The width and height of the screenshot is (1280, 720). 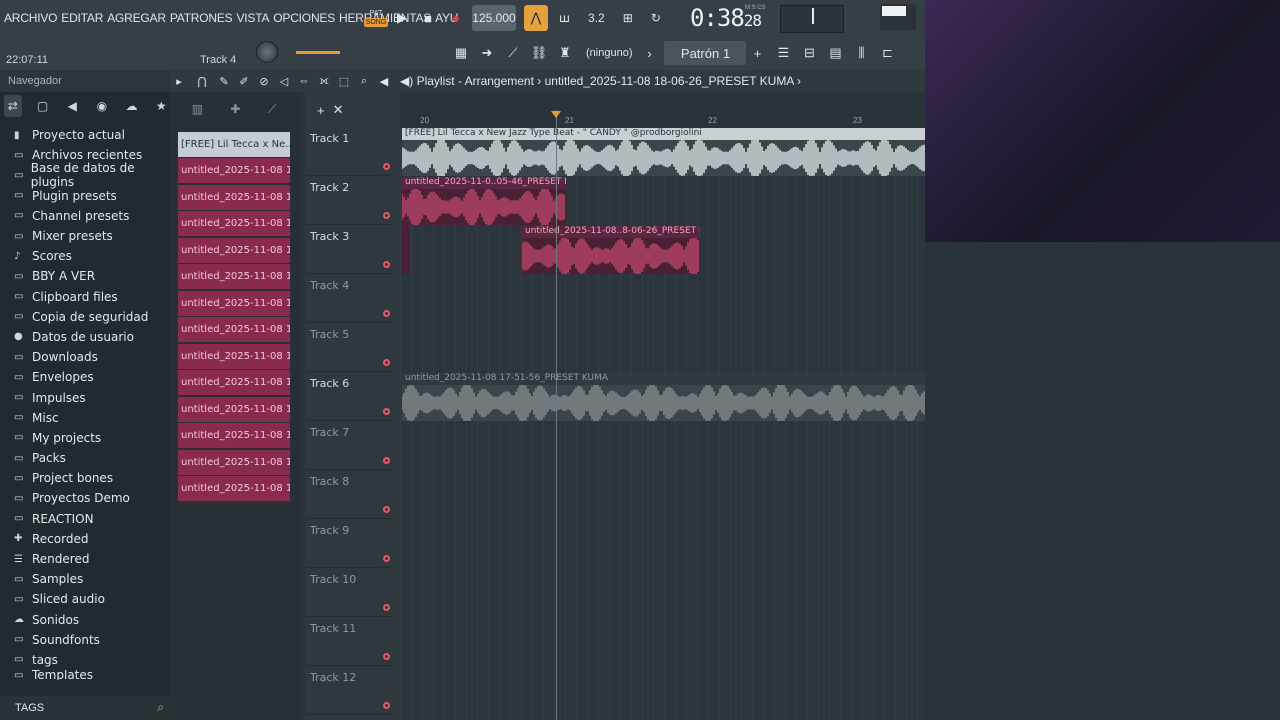 I want to click on menu-vista: VISTA, so click(x=252, y=18).